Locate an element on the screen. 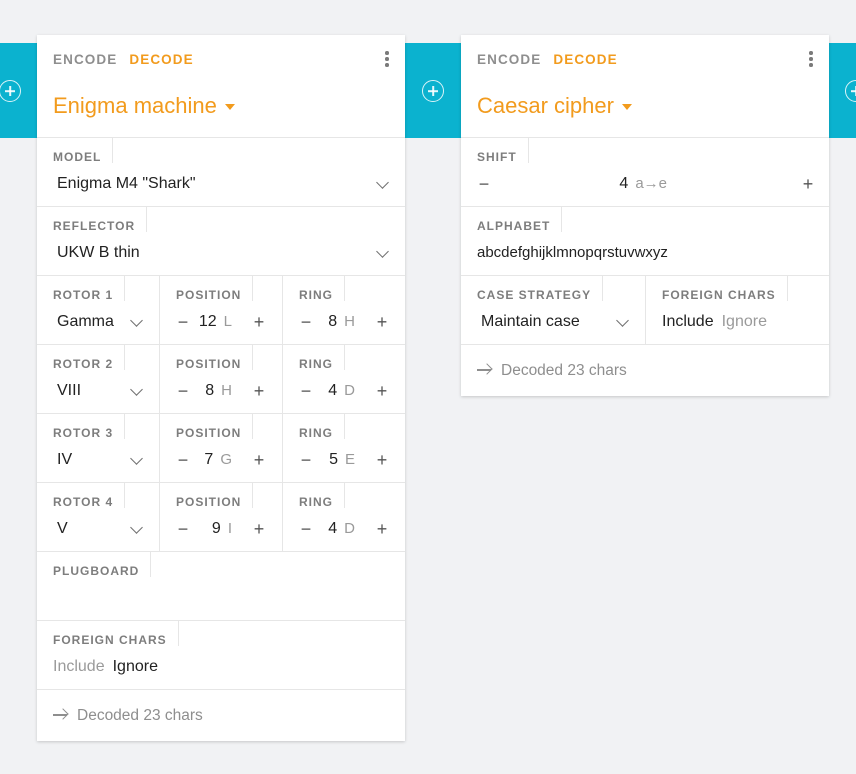 The width and height of the screenshot is (856, 774). position-number: 12 is located at coordinates (207, 321).